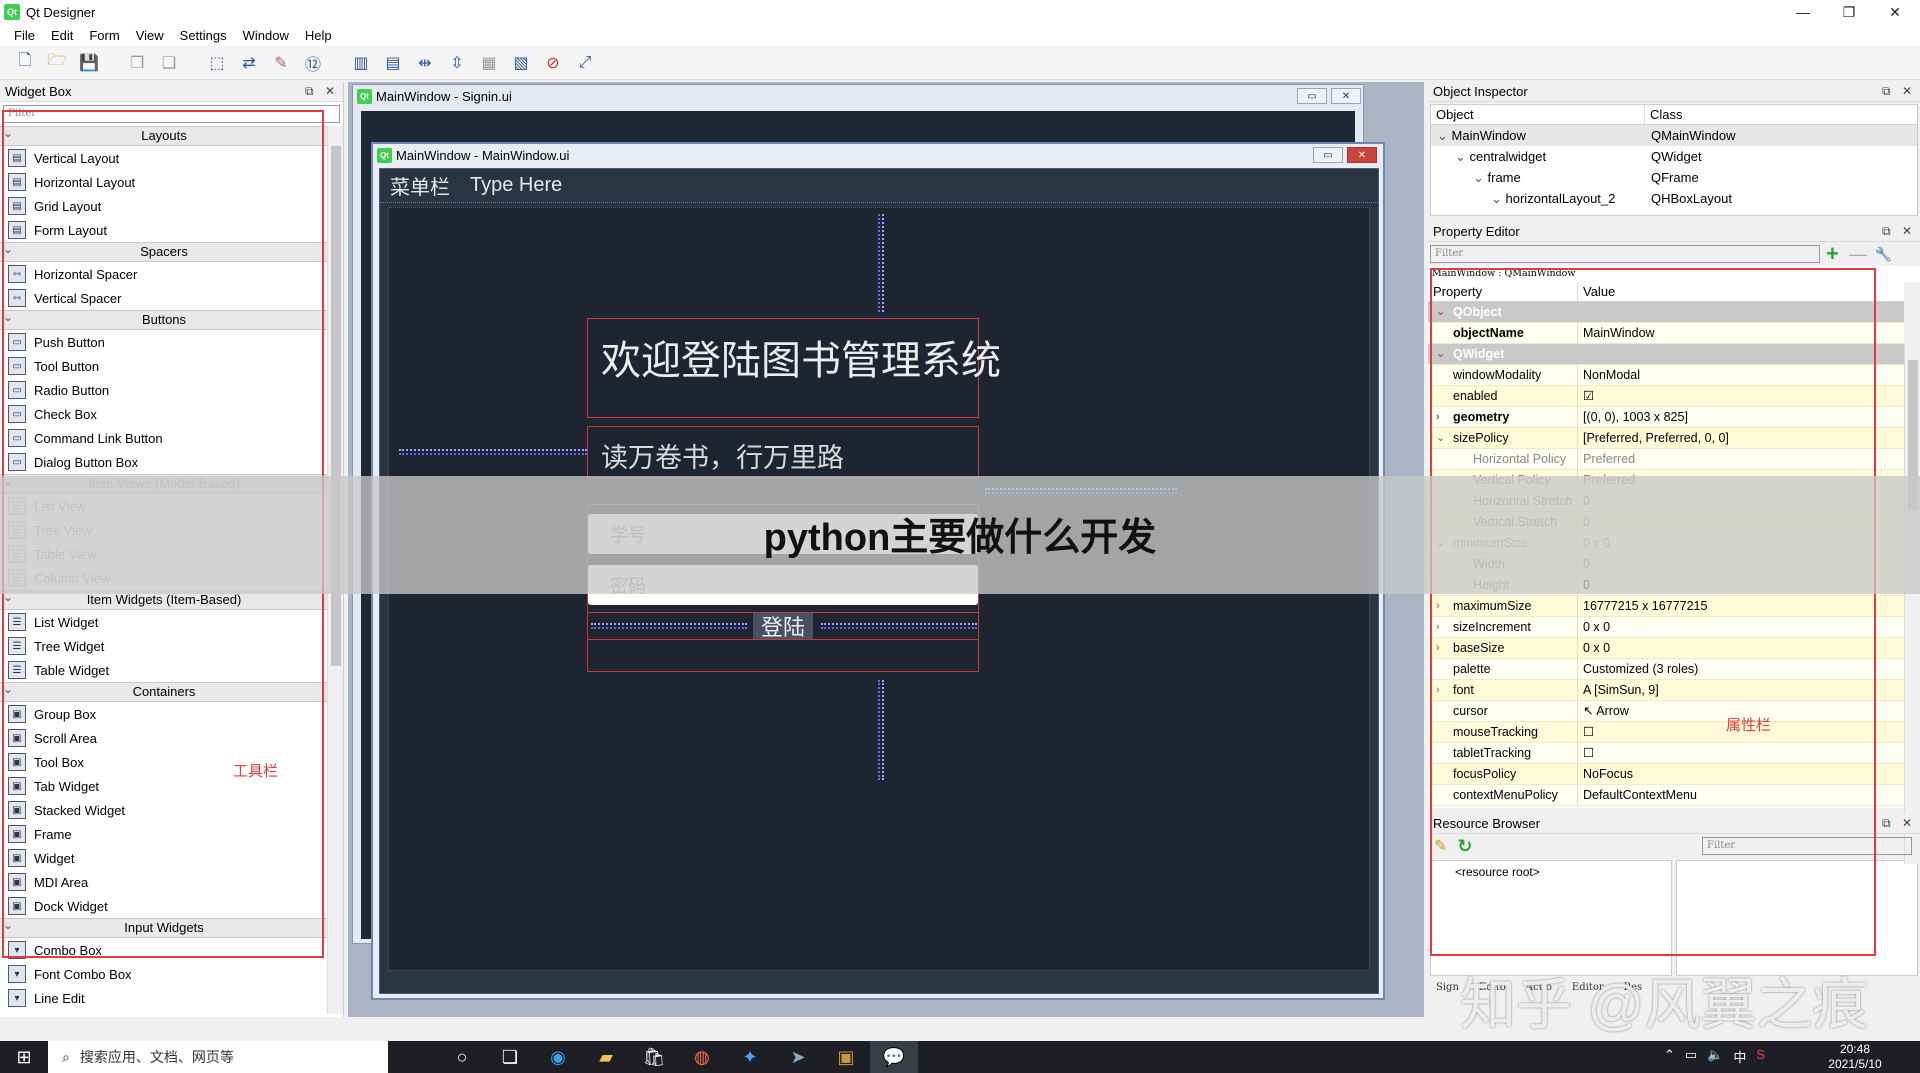 The width and height of the screenshot is (1920, 1073). What do you see at coordinates (164, 342) in the screenshot?
I see `widget-item-push-button: ▭ Push Button` at bounding box center [164, 342].